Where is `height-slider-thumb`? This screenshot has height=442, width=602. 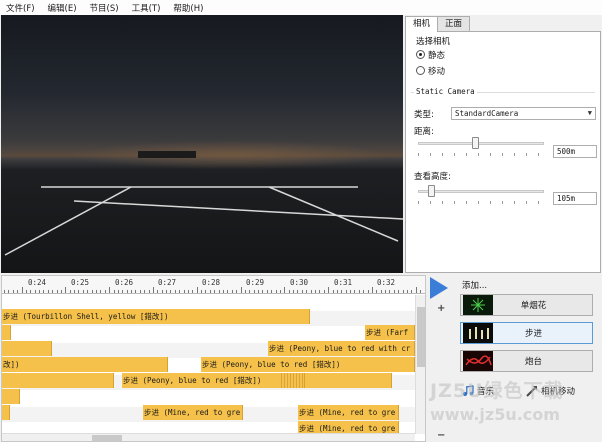 height-slider-thumb is located at coordinates (431, 191).